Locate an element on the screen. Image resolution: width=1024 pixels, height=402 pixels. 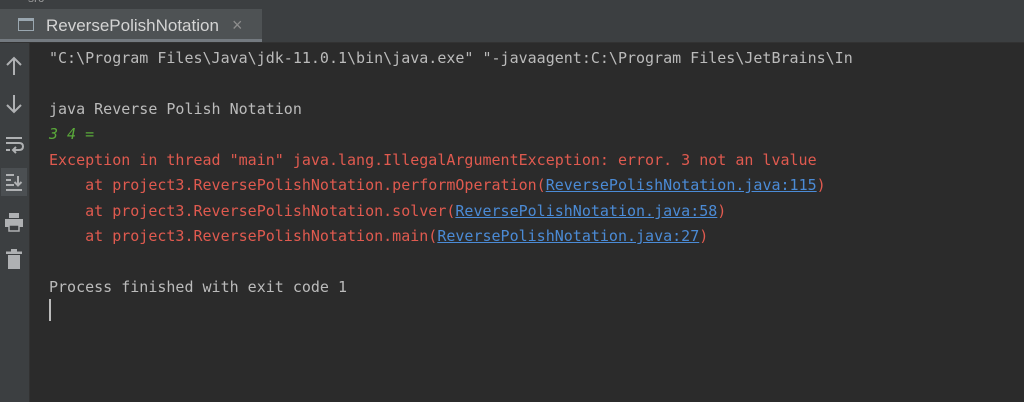
up-arrow-icon is located at coordinates (14, 66).